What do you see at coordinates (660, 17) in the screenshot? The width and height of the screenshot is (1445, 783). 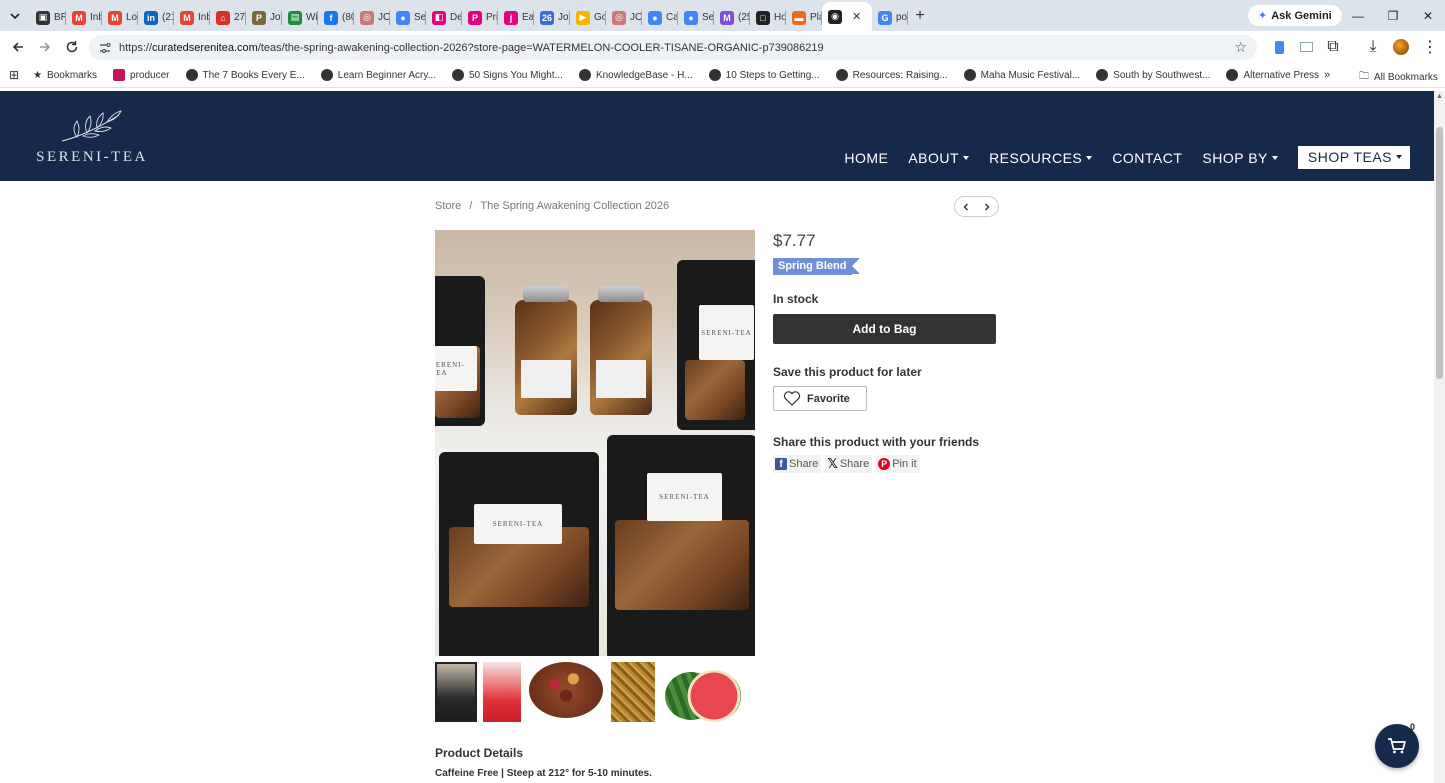 I see `browser-tab: ● Ca` at bounding box center [660, 17].